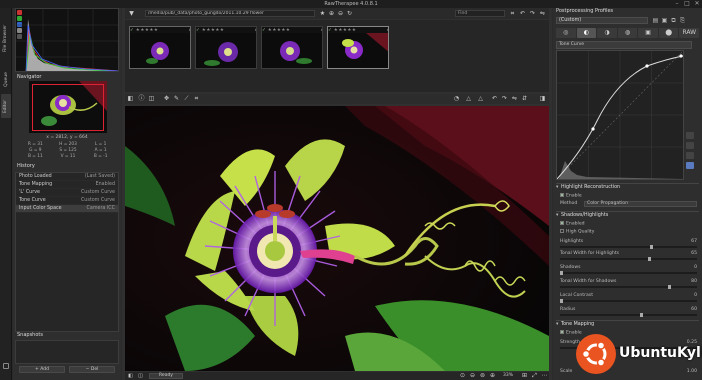 The height and width of the screenshot is (380, 702). Describe the element at coordinates (534, 375) in the screenshot. I see `fullscreen-icon: ⤢` at that location.